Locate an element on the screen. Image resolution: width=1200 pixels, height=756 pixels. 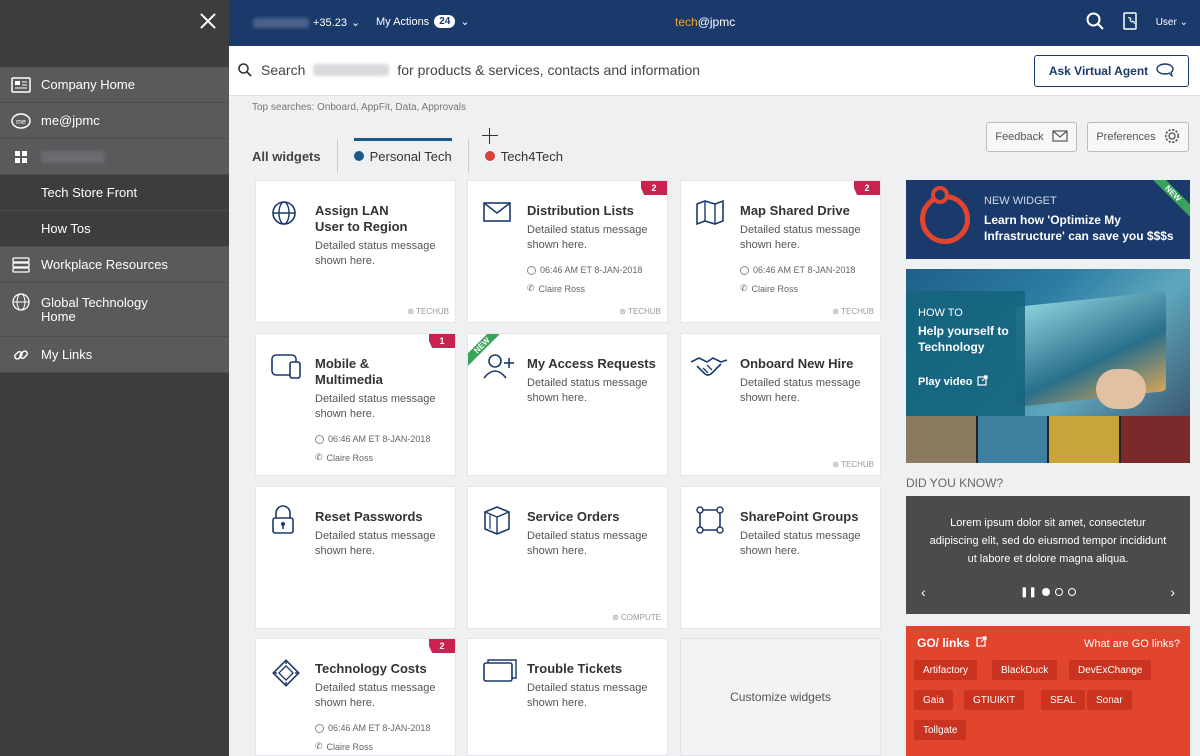
customize-widgets-button: Customize widgets is located at coordinates (780, 697).